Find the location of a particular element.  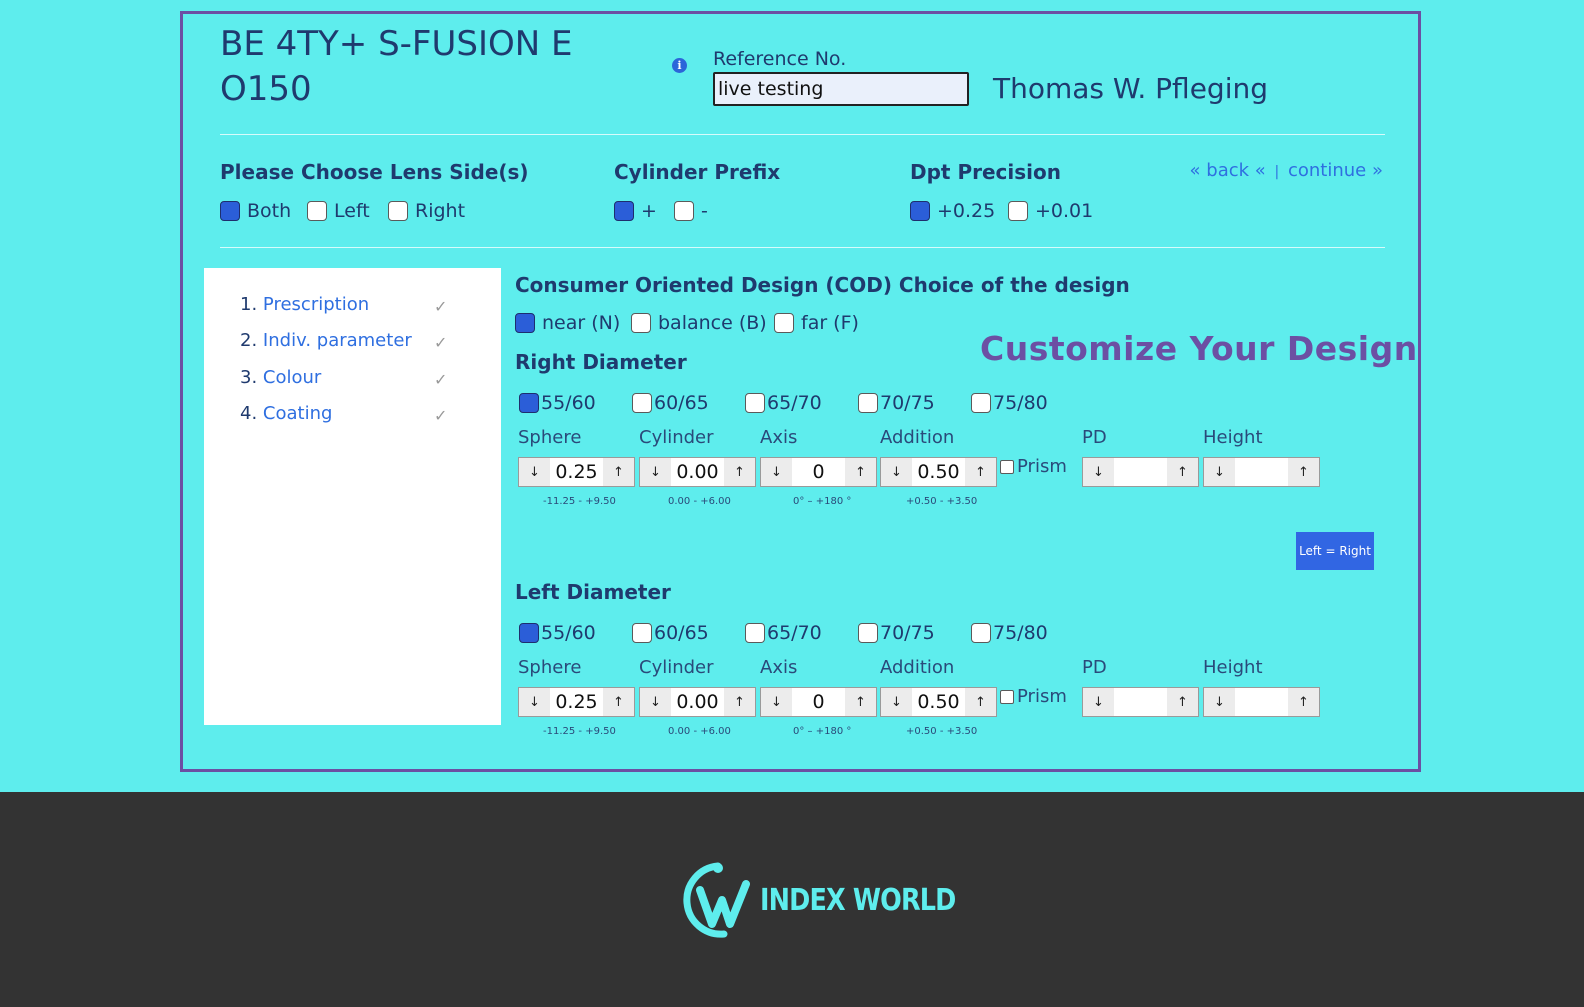

cylinder-prefix-minus: - is located at coordinates (691, 211).